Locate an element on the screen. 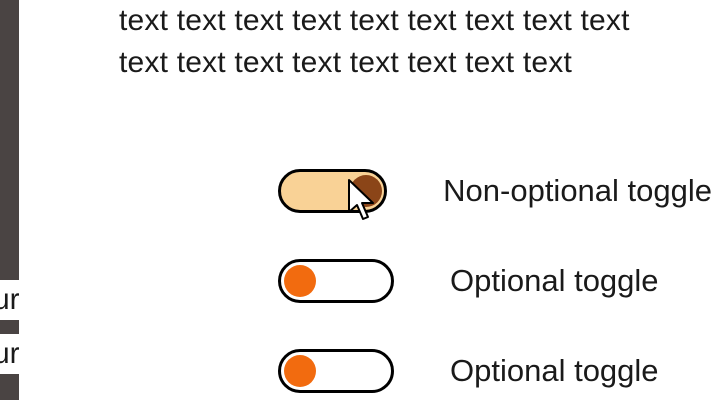  side-panel-edge: ur ur is located at coordinates (9, 200).